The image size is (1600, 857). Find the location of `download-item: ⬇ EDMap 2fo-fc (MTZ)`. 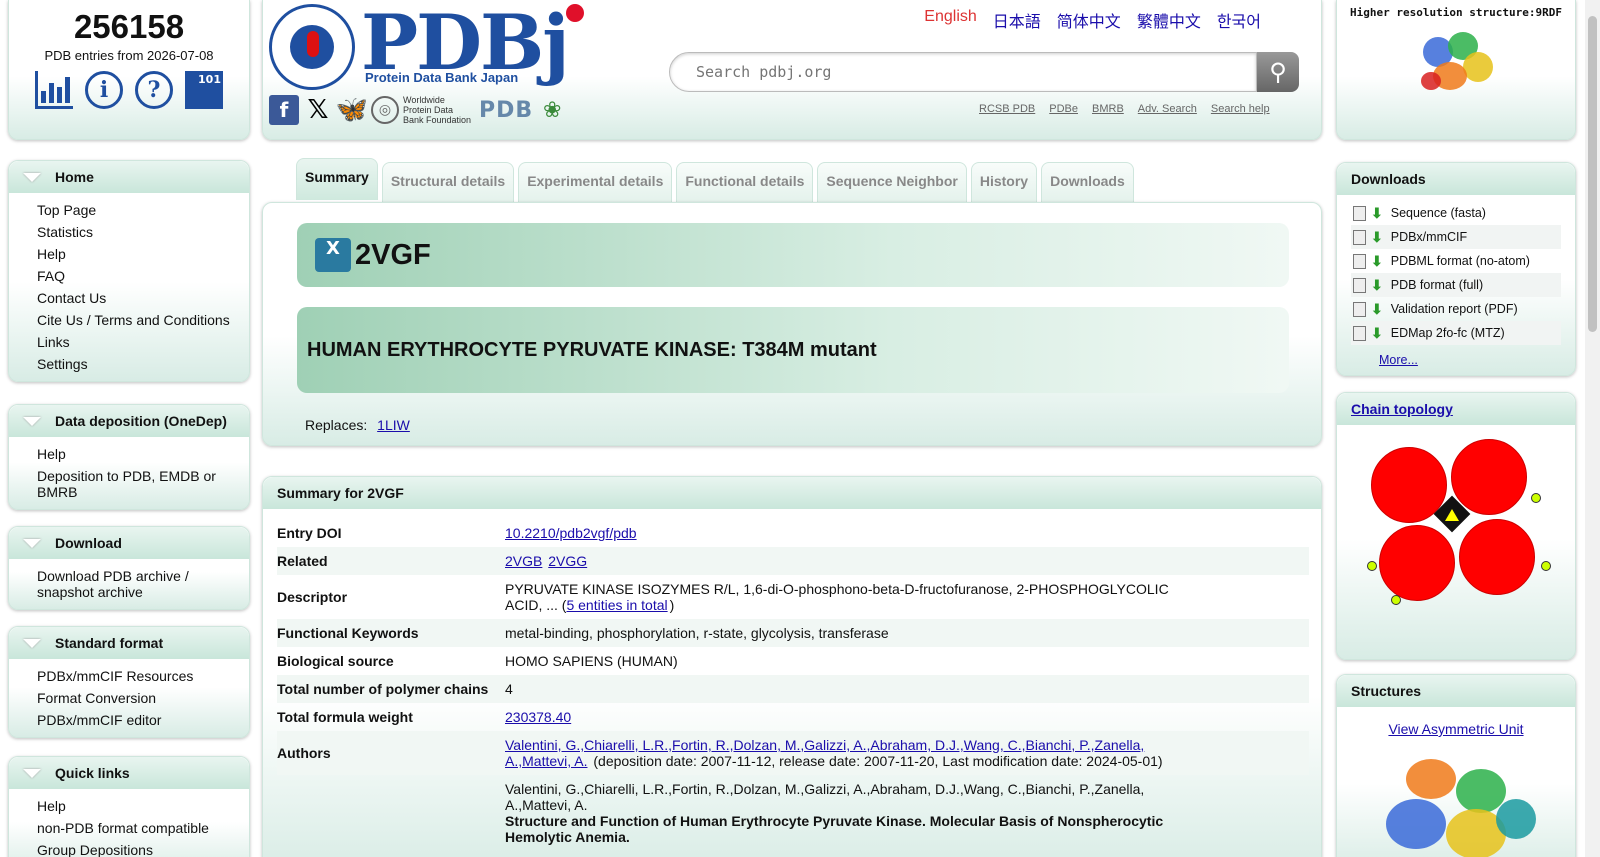

download-item: ⬇ EDMap 2fo-fc (MTZ) is located at coordinates (1456, 333).